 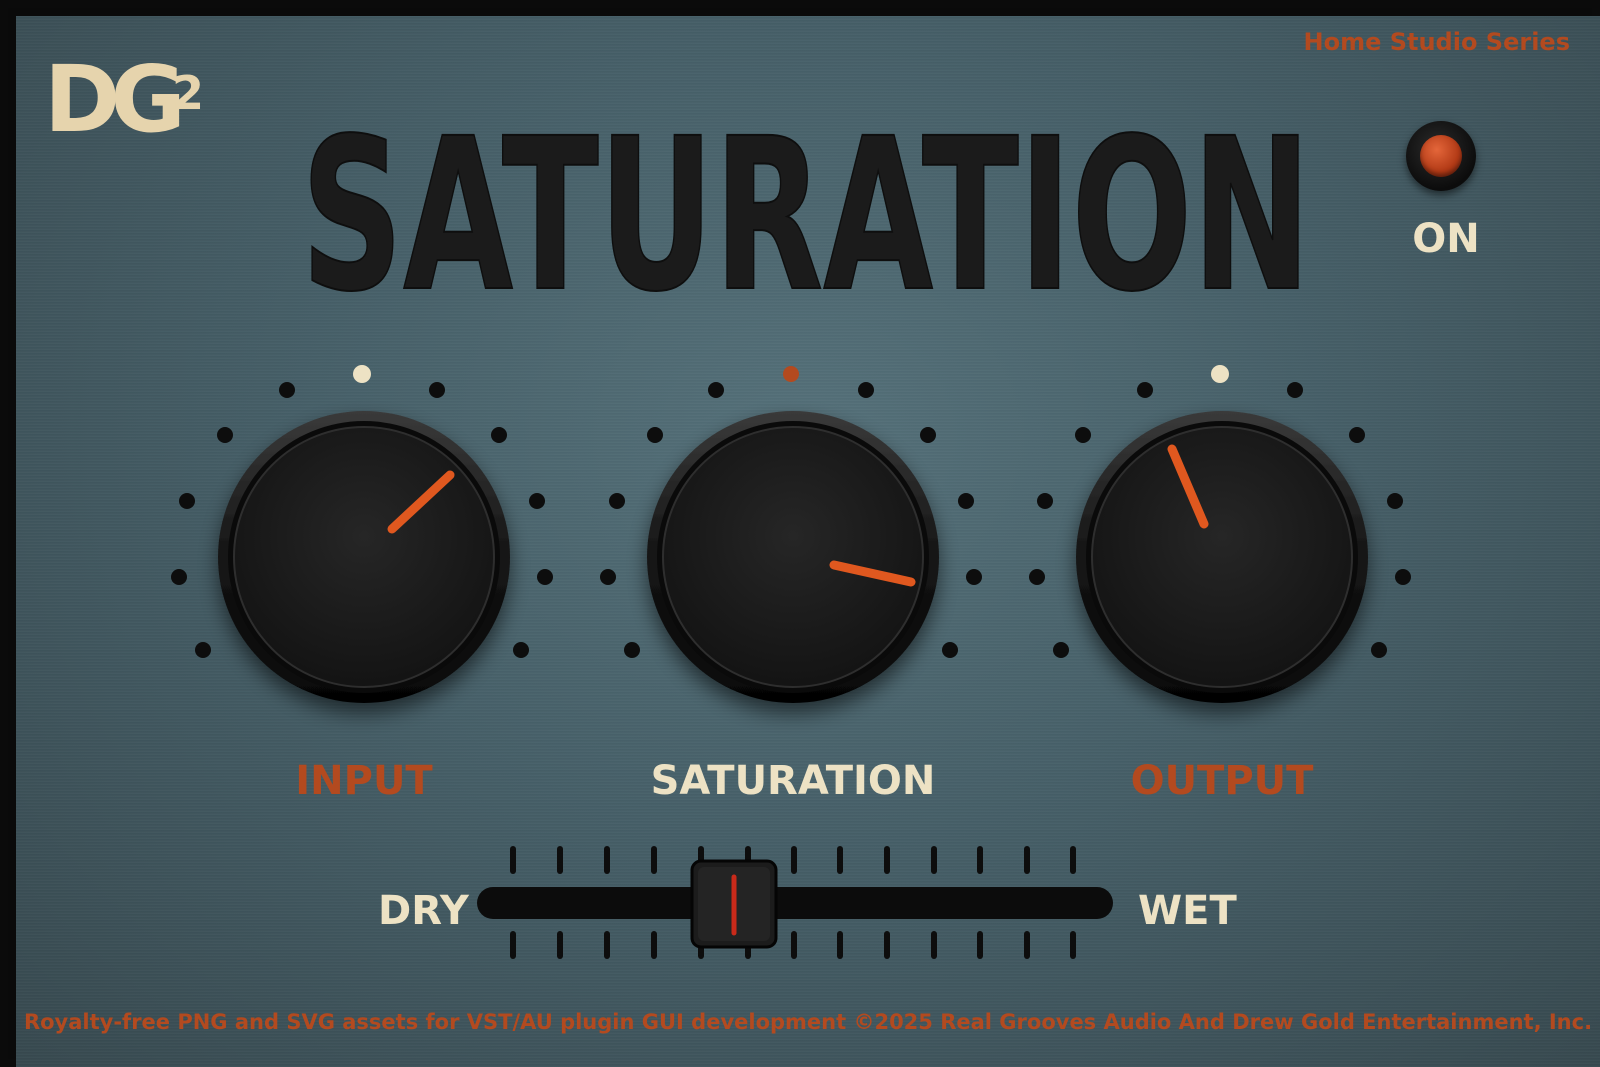 What do you see at coordinates (791, 374) in the screenshot?
I see `saturation-center-marker` at bounding box center [791, 374].